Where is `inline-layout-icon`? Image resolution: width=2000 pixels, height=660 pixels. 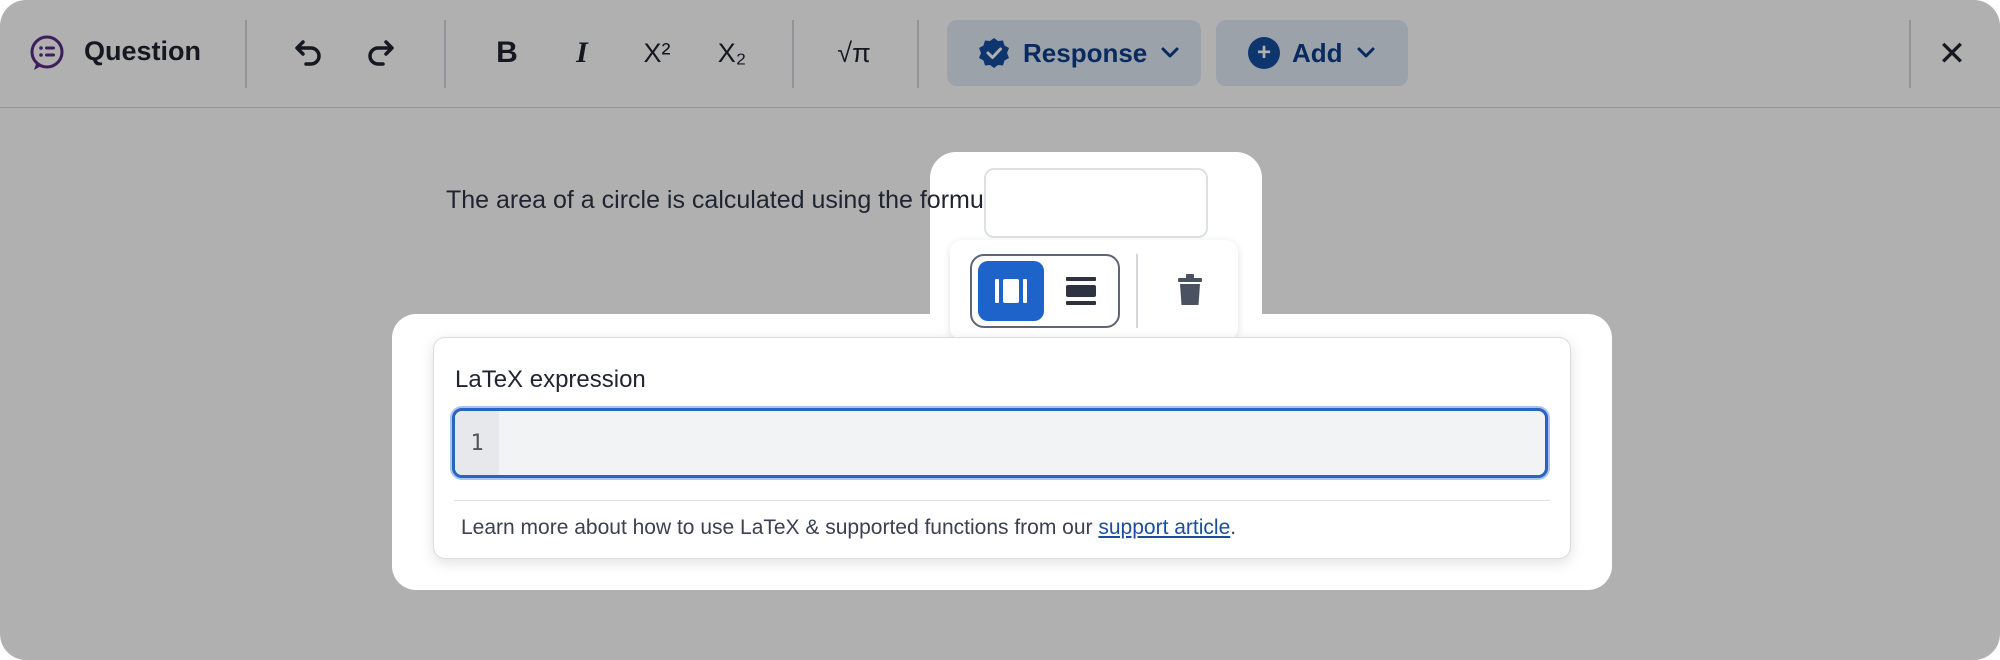
inline-layout-icon is located at coordinates (1011, 291).